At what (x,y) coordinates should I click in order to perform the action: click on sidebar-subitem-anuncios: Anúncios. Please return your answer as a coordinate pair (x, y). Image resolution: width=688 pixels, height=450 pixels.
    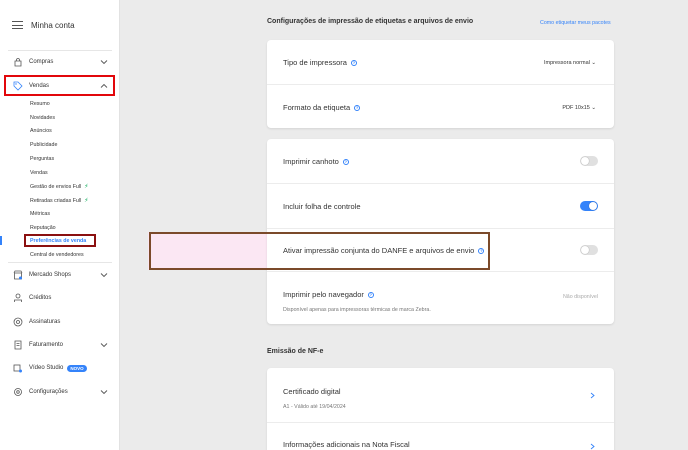
    Looking at the image, I should click on (41, 131).